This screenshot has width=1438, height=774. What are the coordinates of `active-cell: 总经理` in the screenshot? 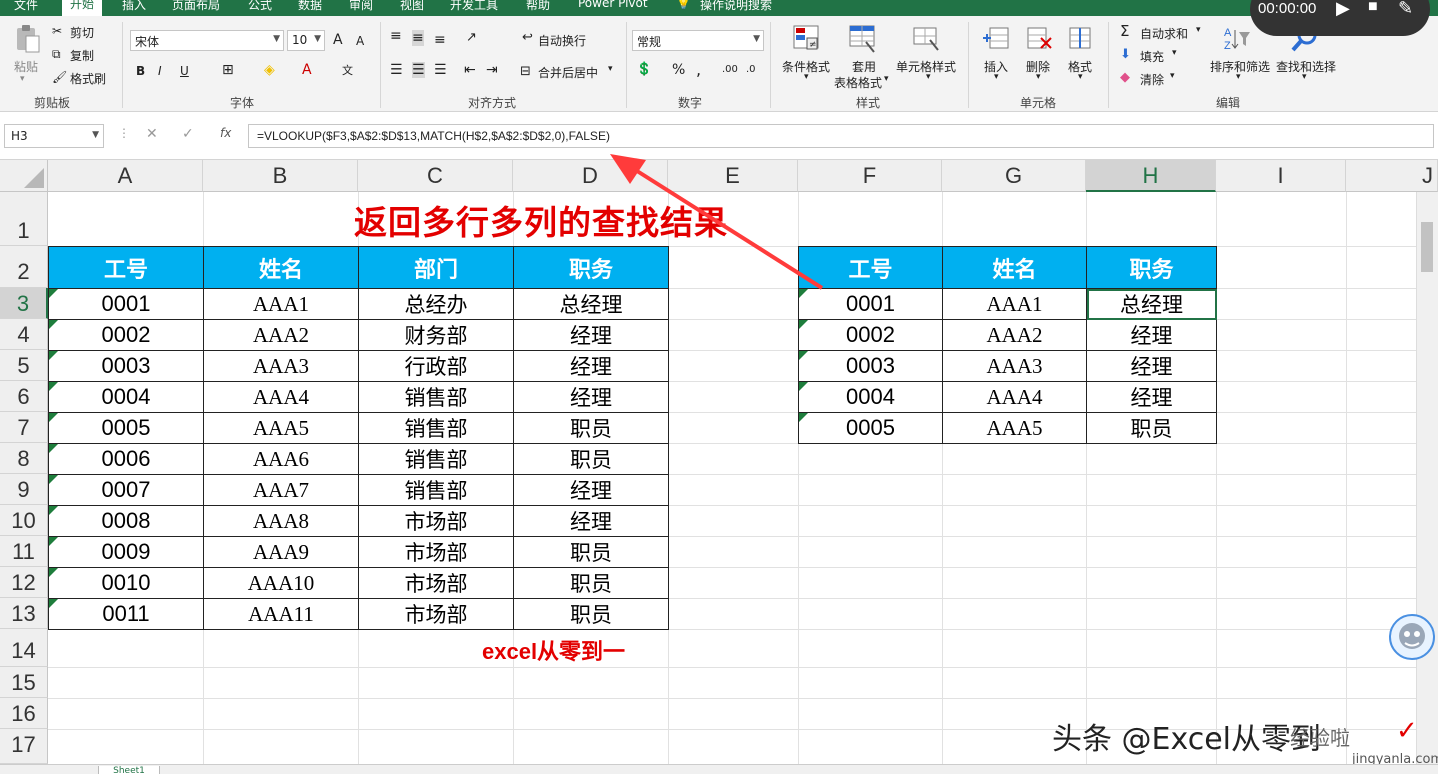 It's located at (1151, 304).